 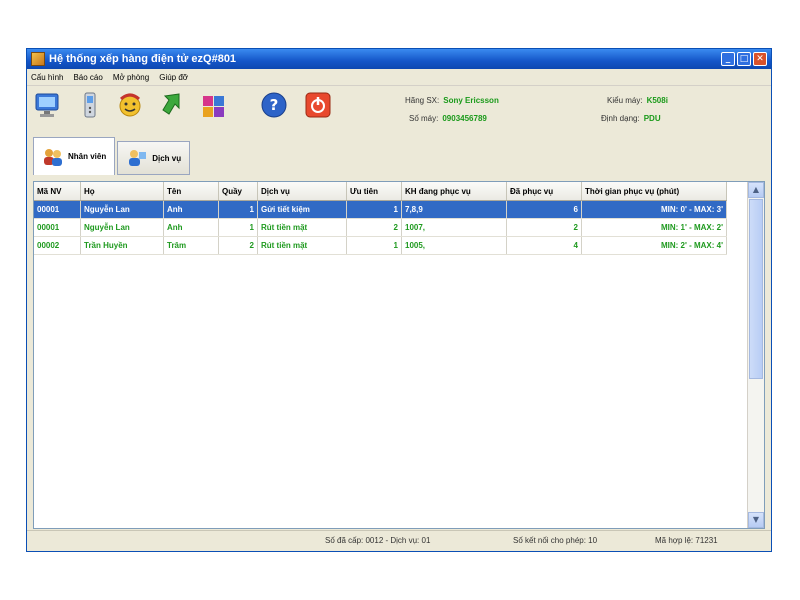 I want to click on tab-employees-label: Nhân viên, so click(x=87, y=156).